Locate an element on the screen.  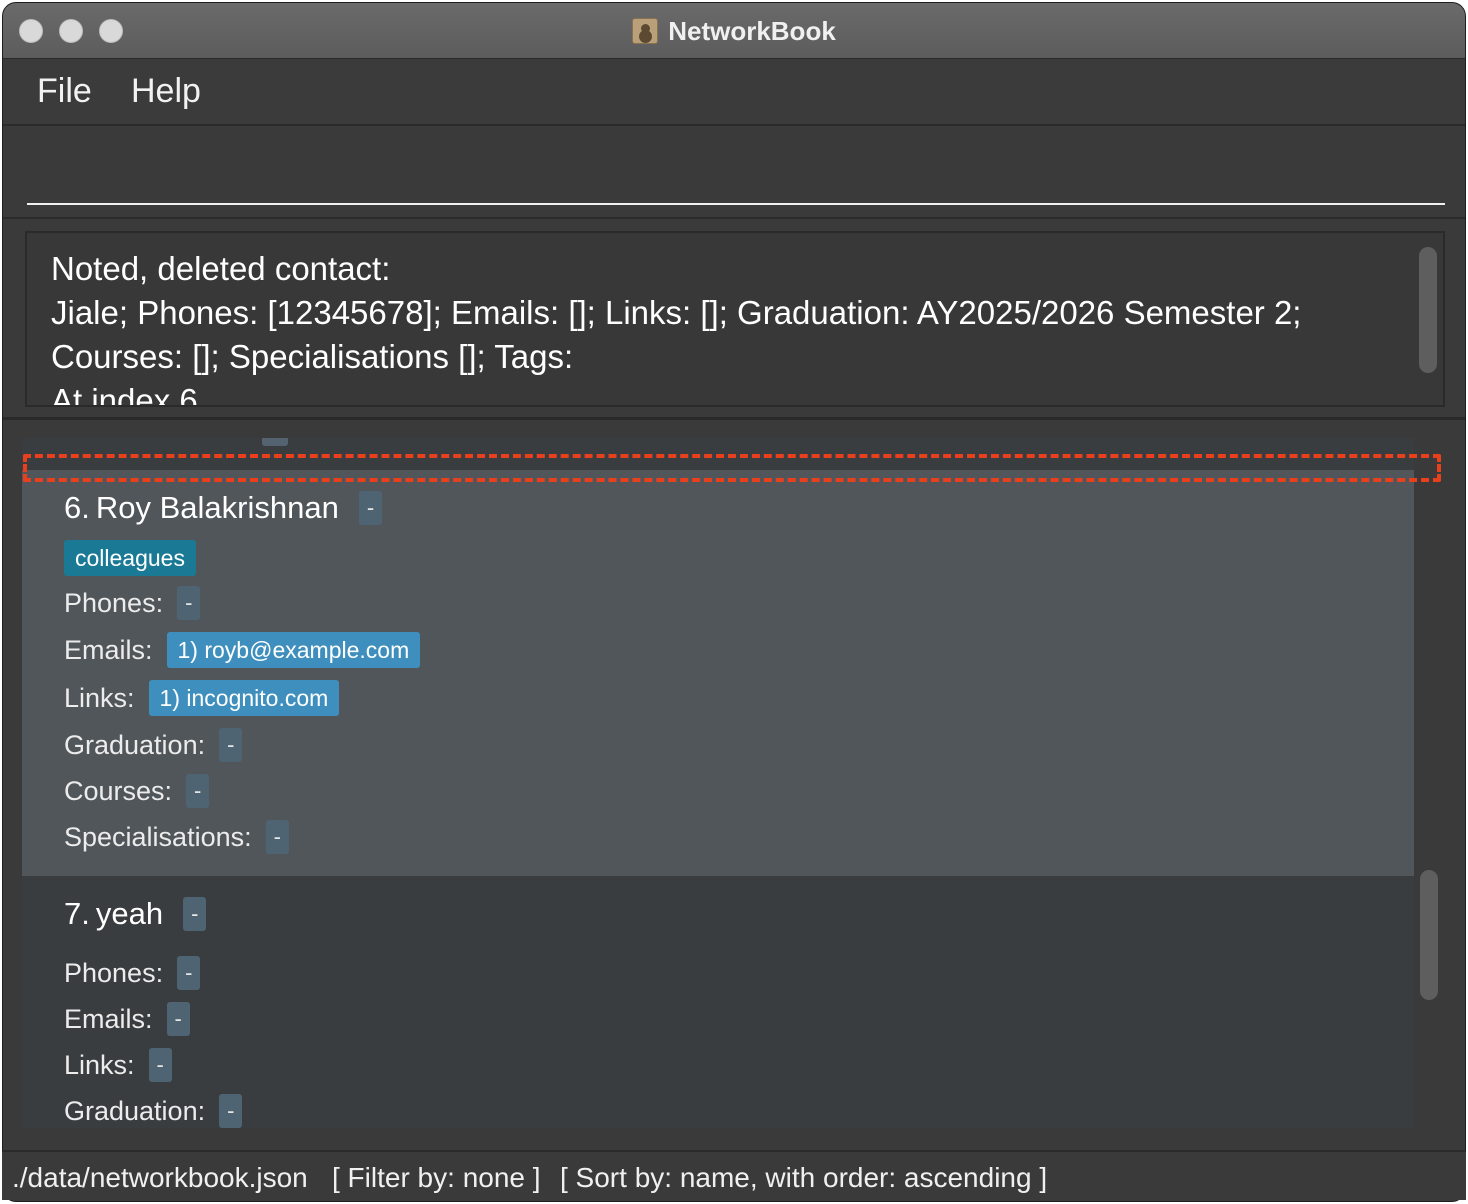
menu-file: File is located at coordinates (64, 91).